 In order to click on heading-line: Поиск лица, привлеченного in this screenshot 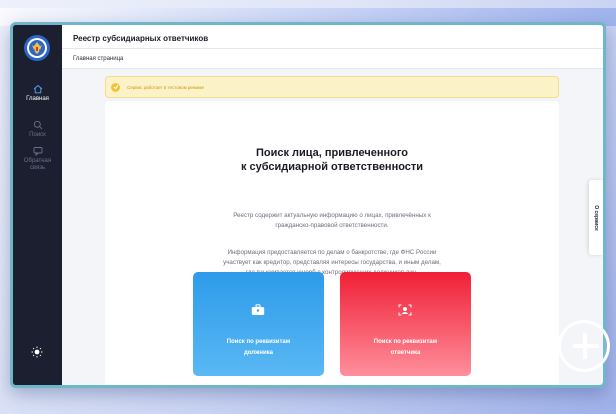, I will do `click(332, 153)`.